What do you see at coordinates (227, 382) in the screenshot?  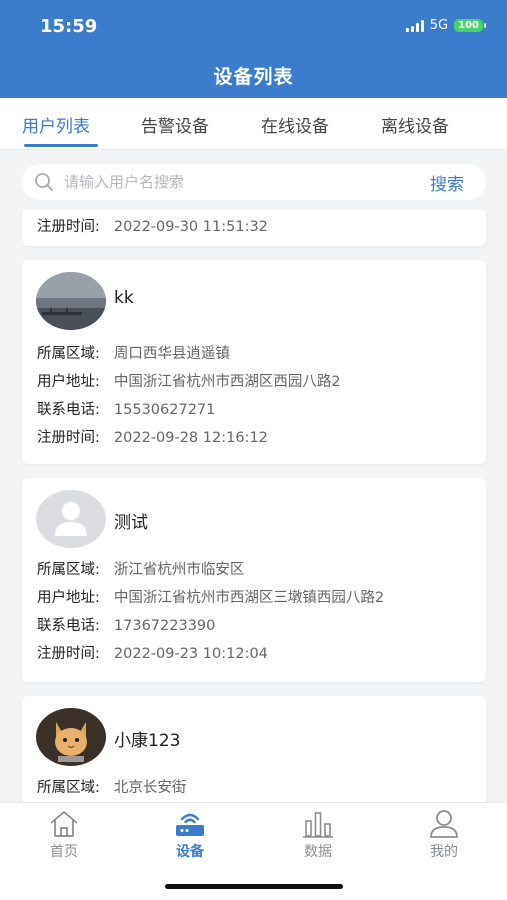 I see `address-value: 中国浙江省杭州市西湖区西园八路2` at bounding box center [227, 382].